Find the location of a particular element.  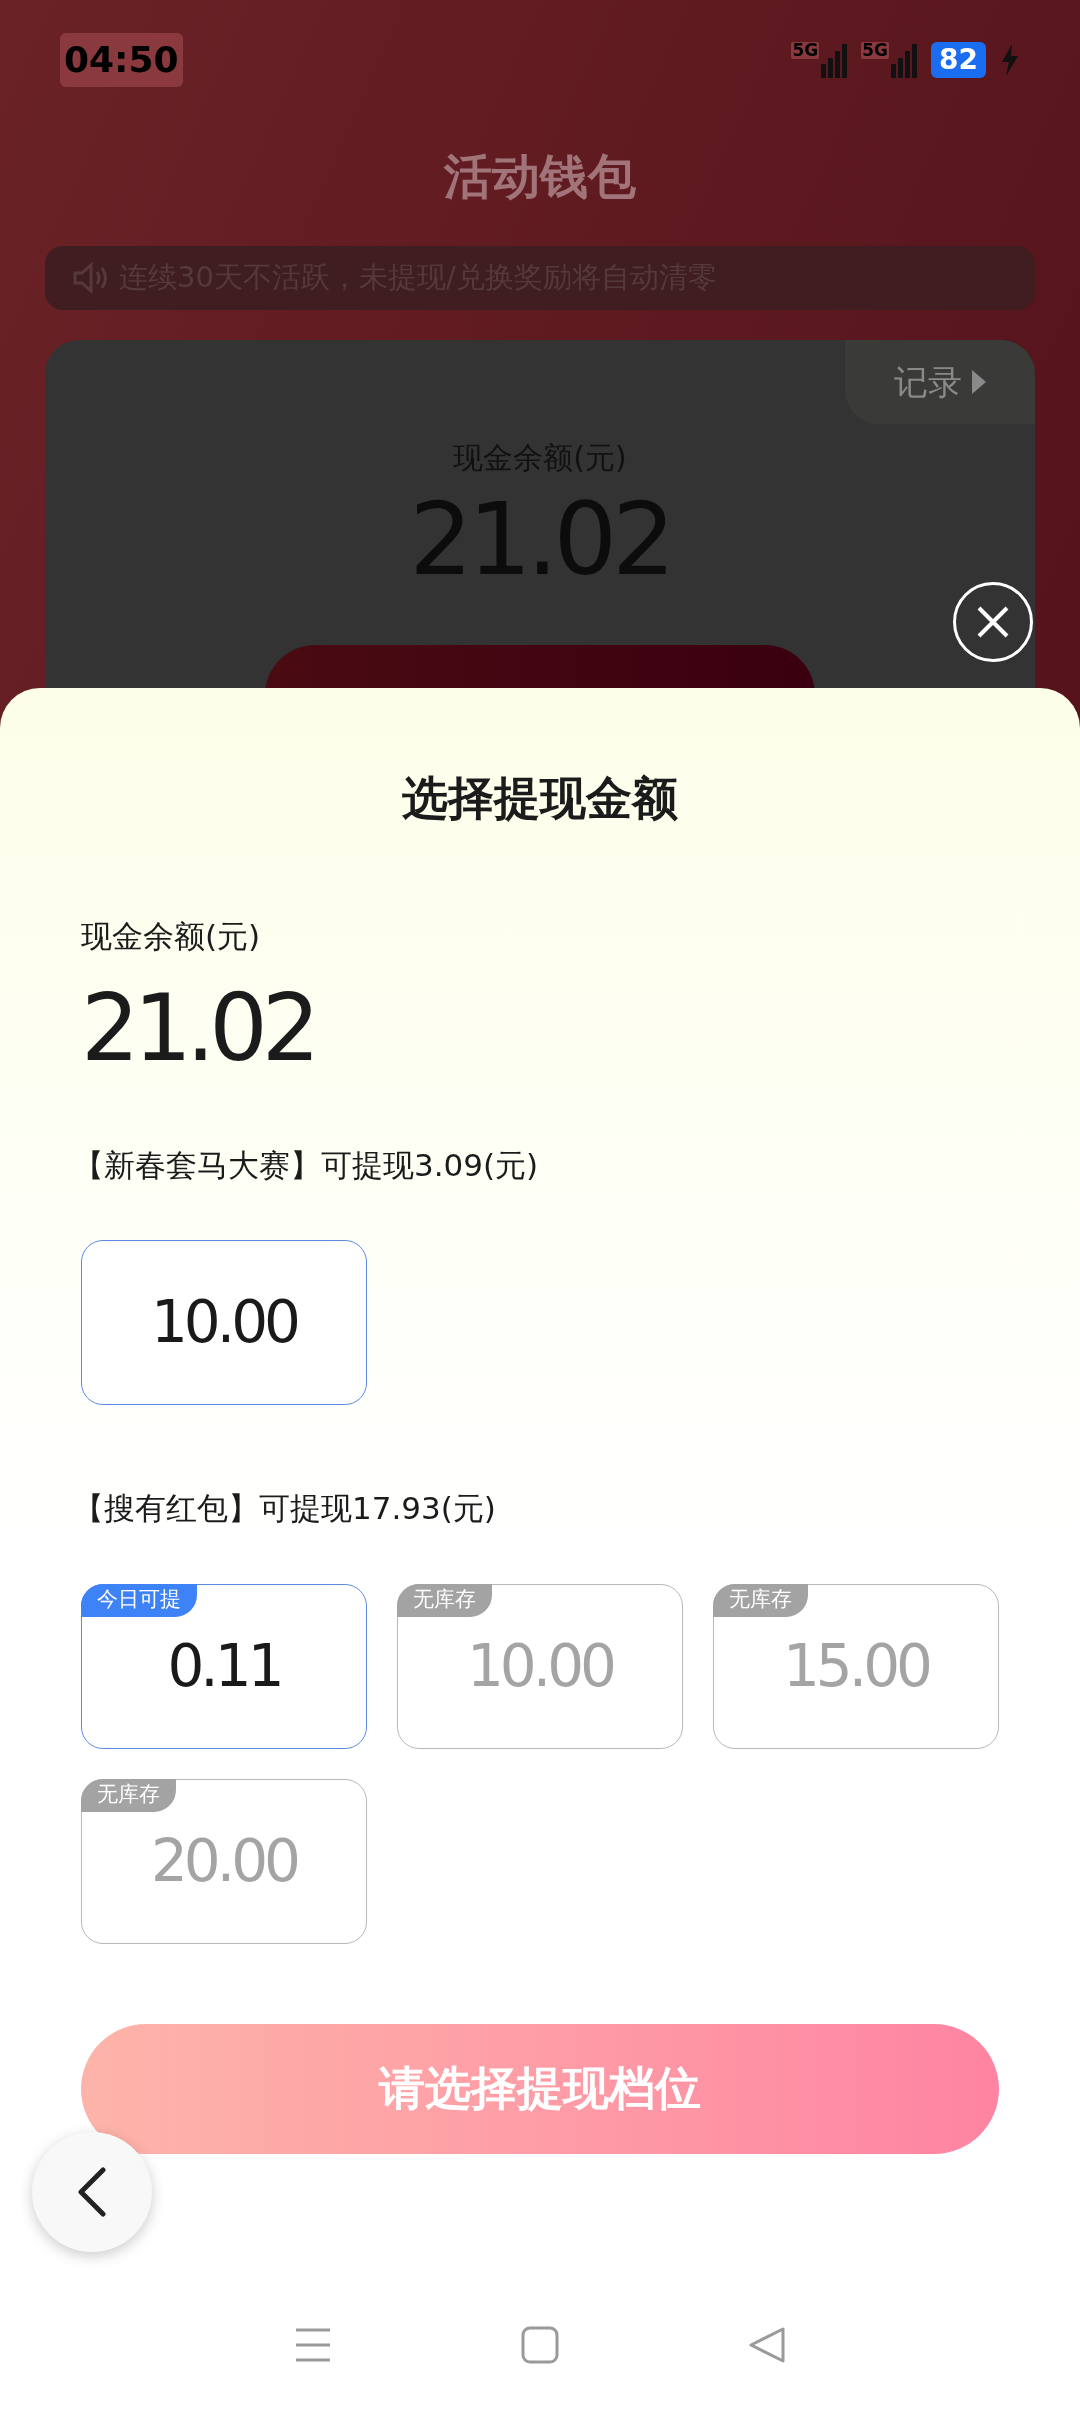

balance-amount: 21.02 is located at coordinates (198, 1028).